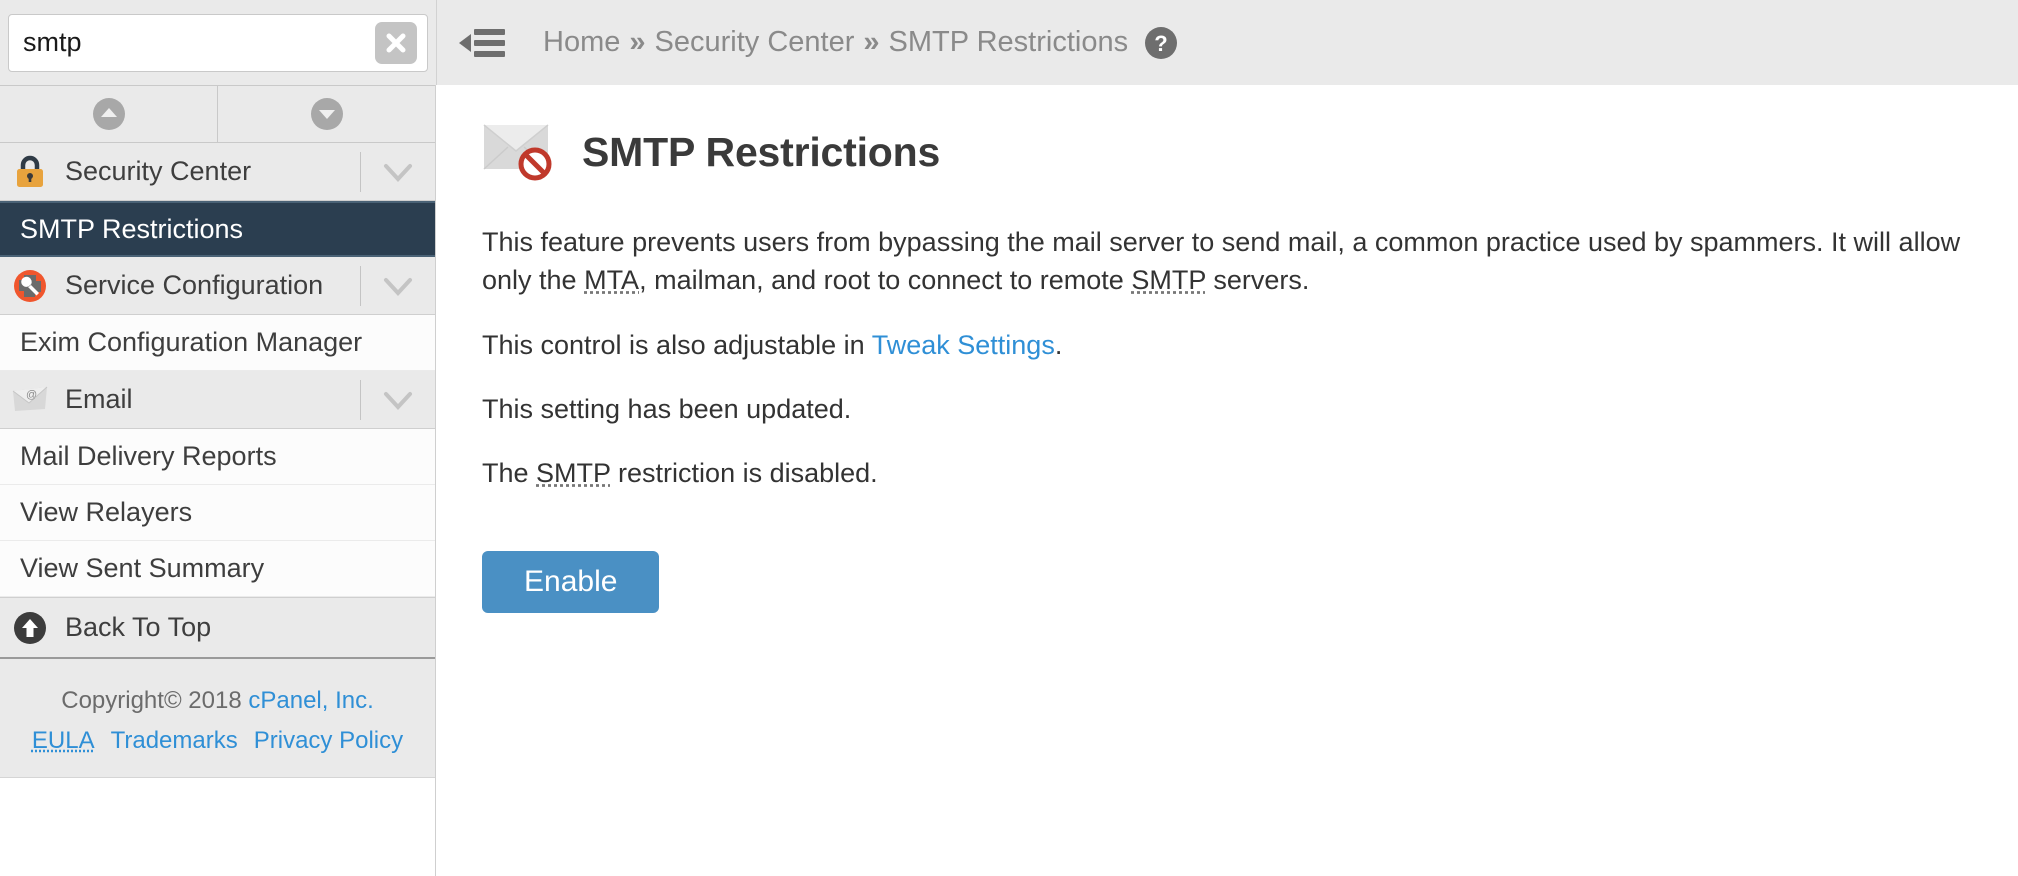 This screenshot has height=876, width=2018. I want to click on tweak-settings-link: Tweak Settings, so click(963, 345).